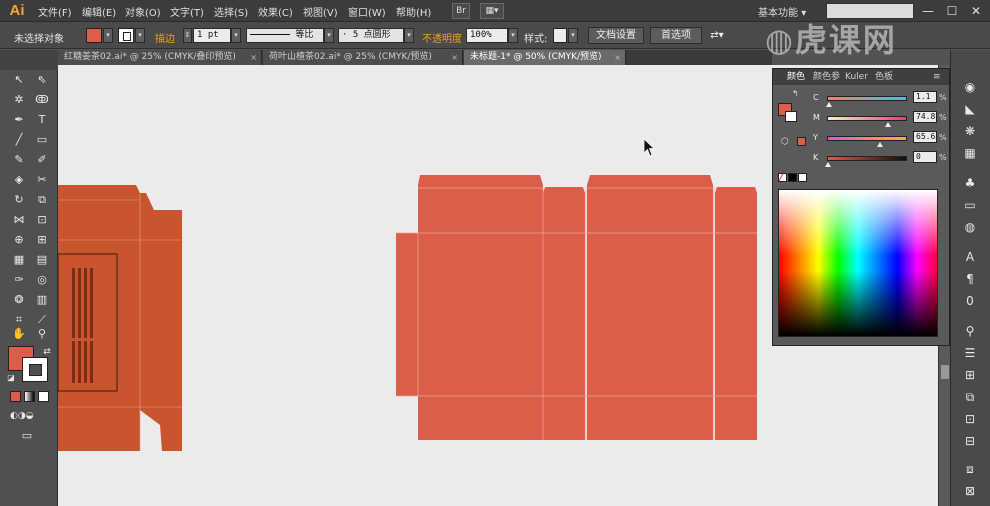 The width and height of the screenshot is (990, 506). I want to click on opentype-icon: 0, so click(970, 301).